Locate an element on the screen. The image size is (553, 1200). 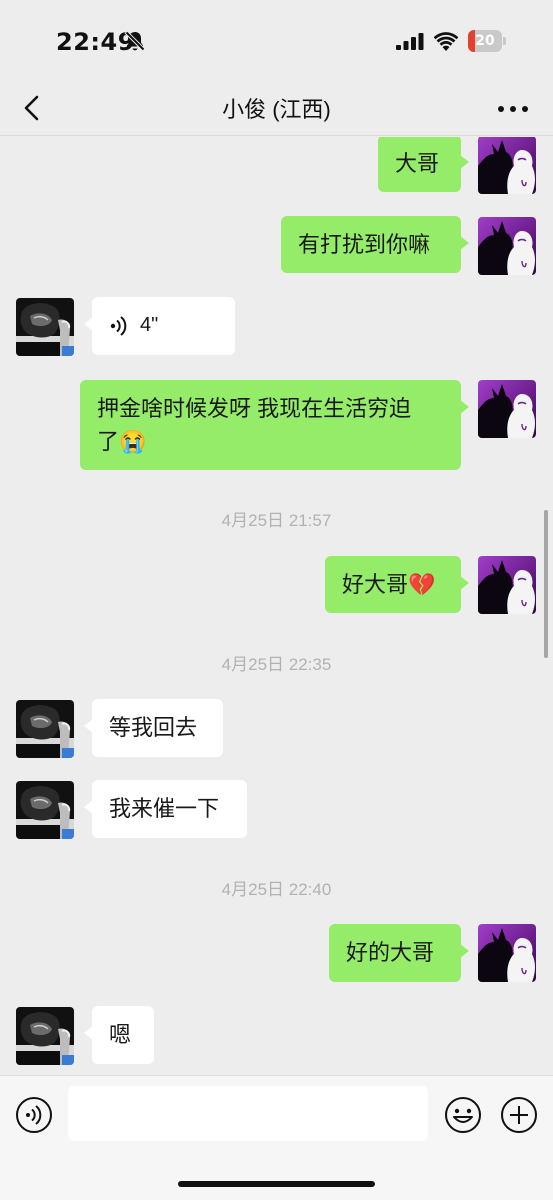
bell-slash-icon is located at coordinates (135, 41).